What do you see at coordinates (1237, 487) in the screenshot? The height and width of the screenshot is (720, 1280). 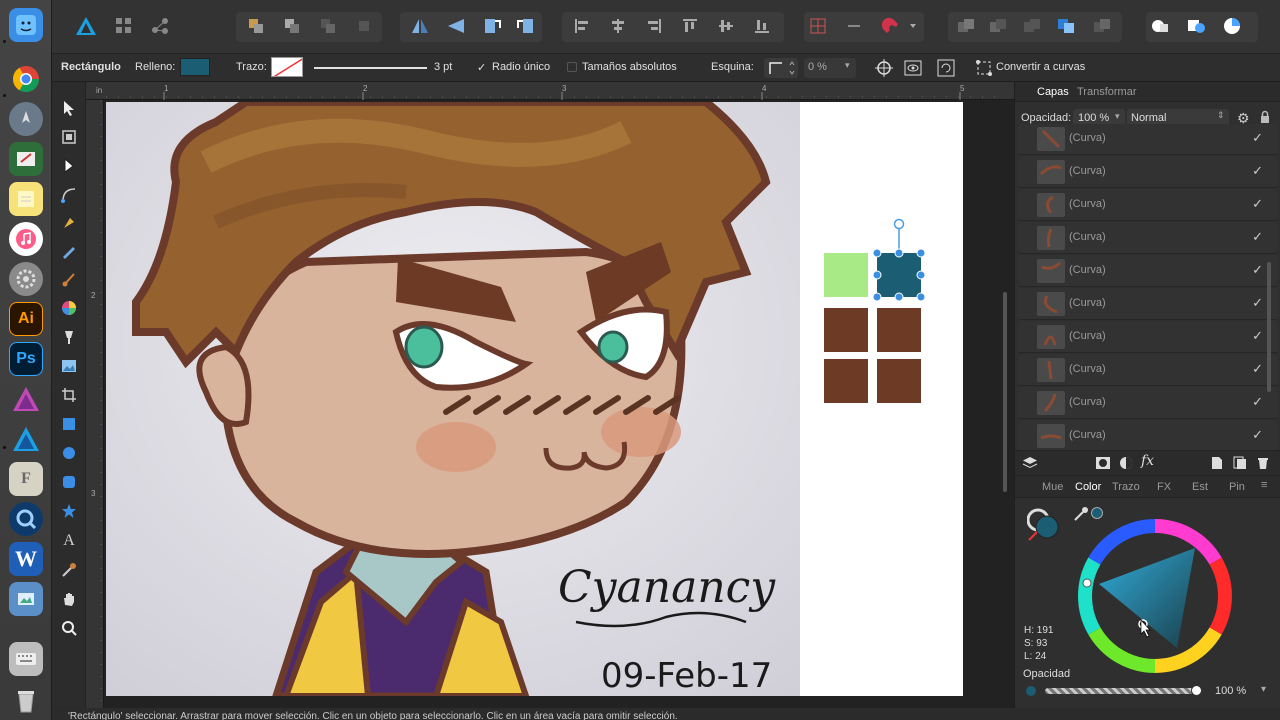 I see `tab-brushes: Pin` at bounding box center [1237, 487].